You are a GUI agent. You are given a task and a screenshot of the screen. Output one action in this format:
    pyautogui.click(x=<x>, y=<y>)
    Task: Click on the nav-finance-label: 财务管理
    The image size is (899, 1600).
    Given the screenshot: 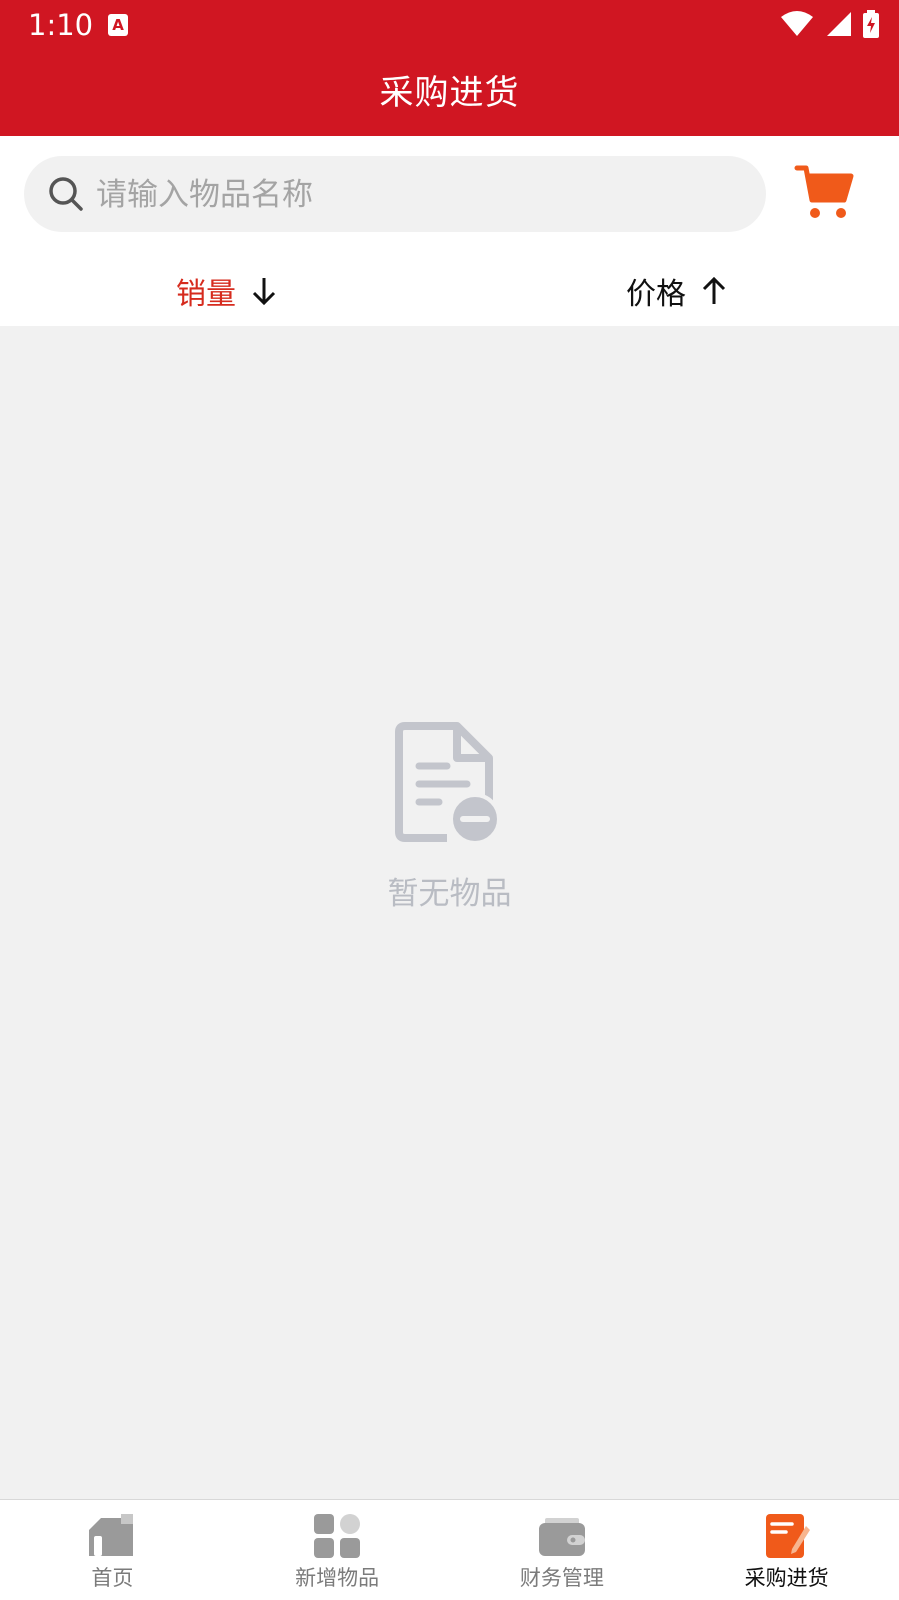 What is the action you would take?
    pyautogui.click(x=561, y=1578)
    